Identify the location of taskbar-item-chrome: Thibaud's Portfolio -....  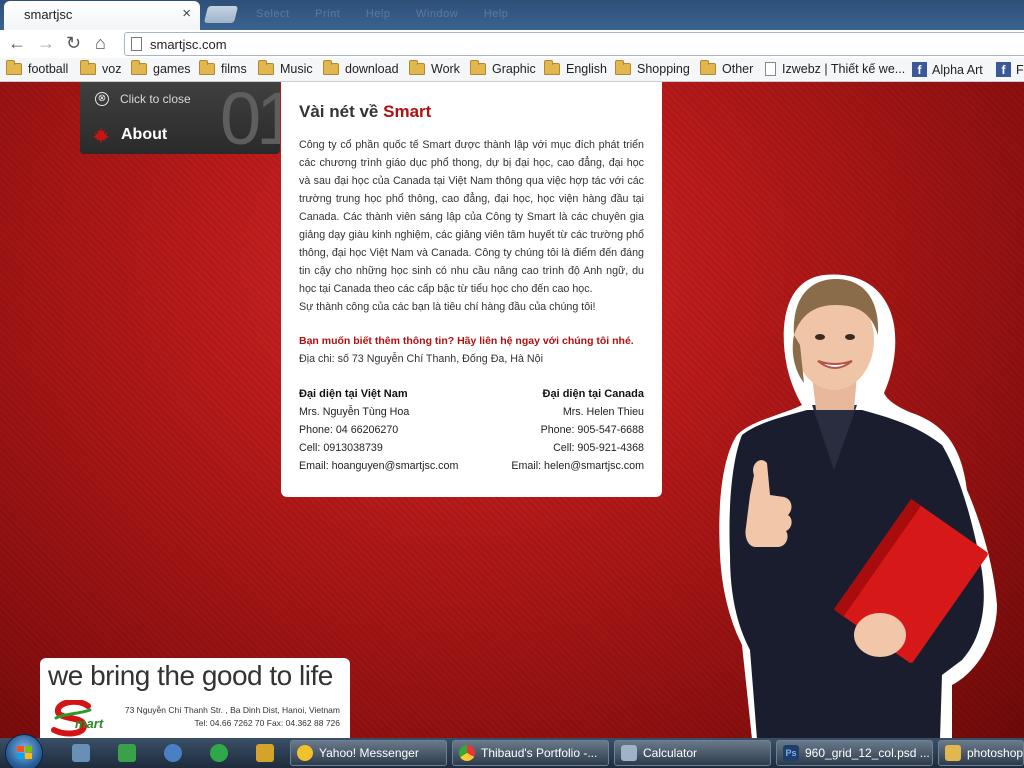
(530, 753).